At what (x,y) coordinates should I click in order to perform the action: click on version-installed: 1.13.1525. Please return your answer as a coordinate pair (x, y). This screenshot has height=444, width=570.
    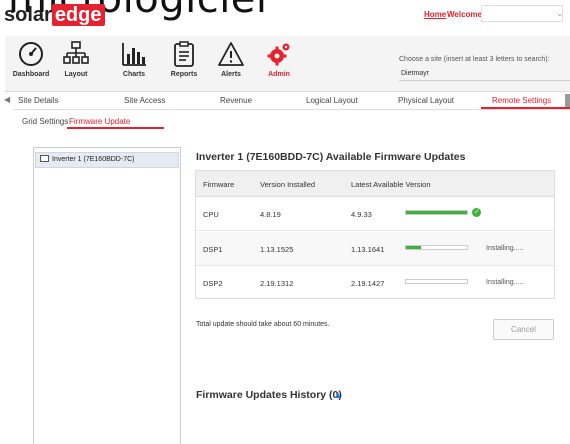
    Looking at the image, I should click on (277, 249).